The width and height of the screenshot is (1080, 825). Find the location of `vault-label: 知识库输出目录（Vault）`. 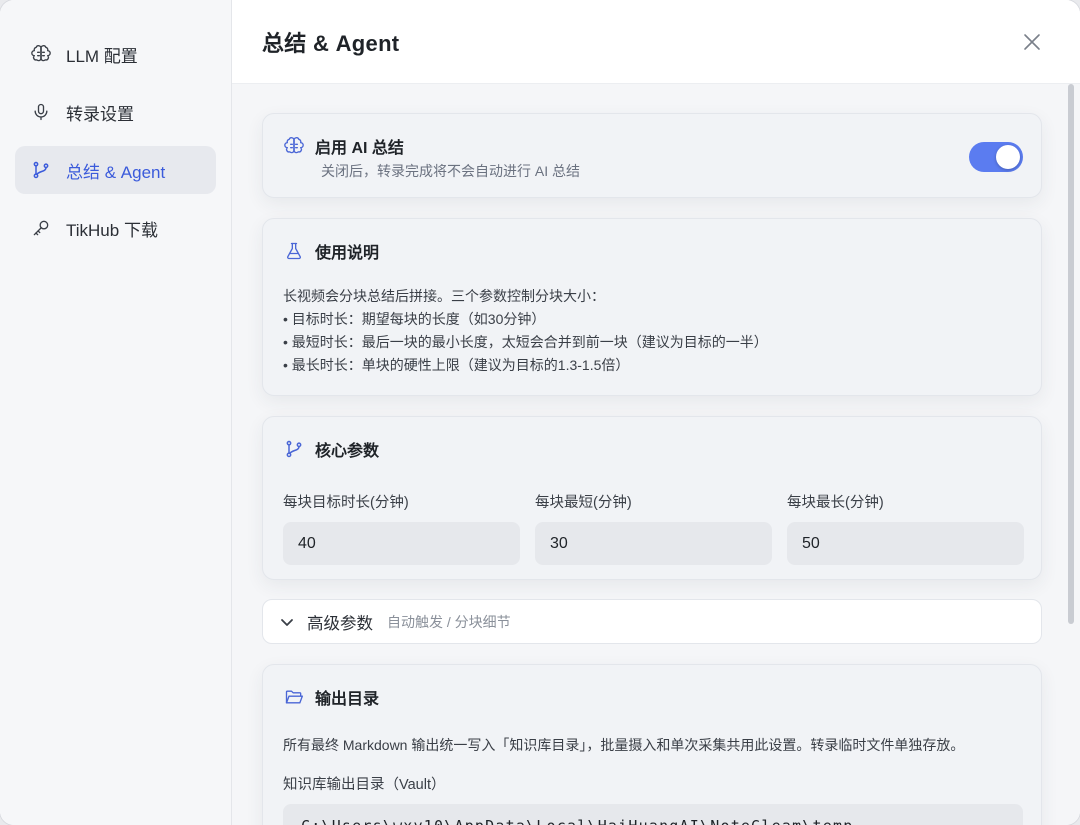

vault-label: 知识库输出目录（Vault） is located at coordinates (364, 785).